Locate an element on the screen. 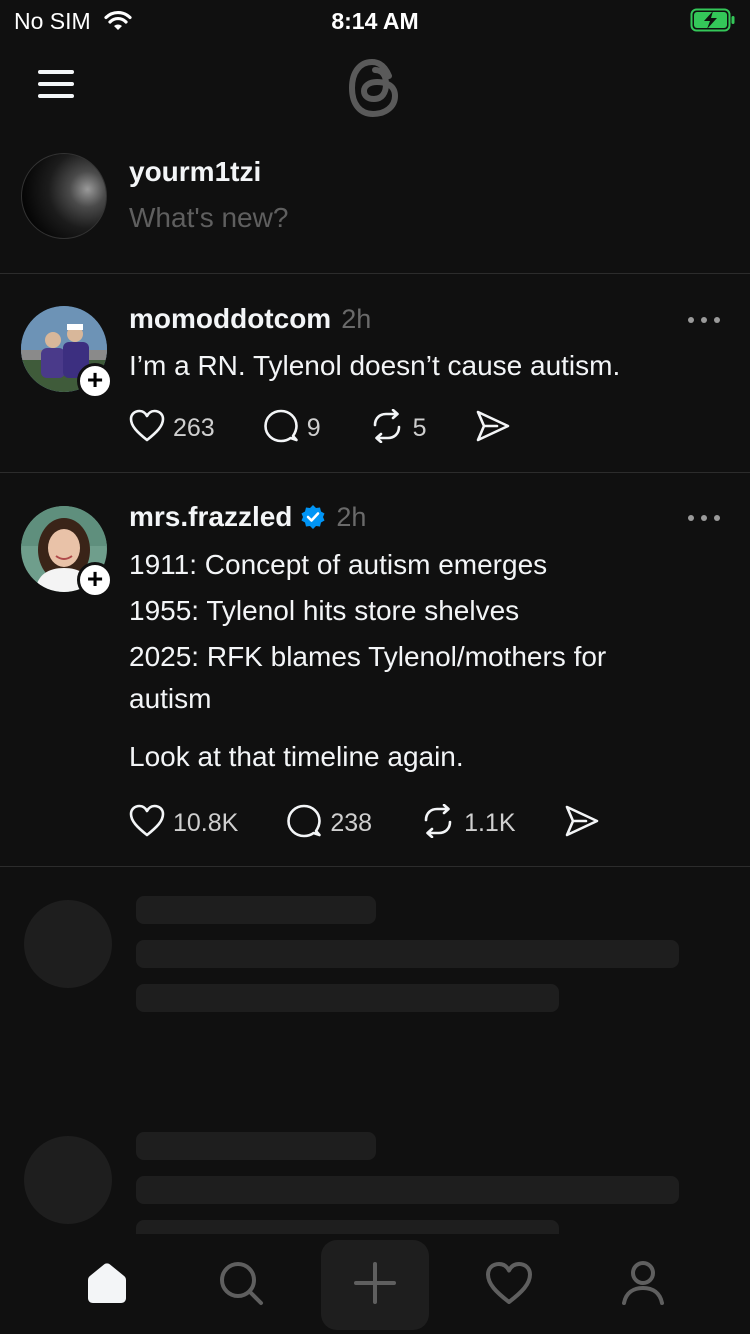 The height and width of the screenshot is (1334, 750). threads-logo-icon is located at coordinates (375, 90).